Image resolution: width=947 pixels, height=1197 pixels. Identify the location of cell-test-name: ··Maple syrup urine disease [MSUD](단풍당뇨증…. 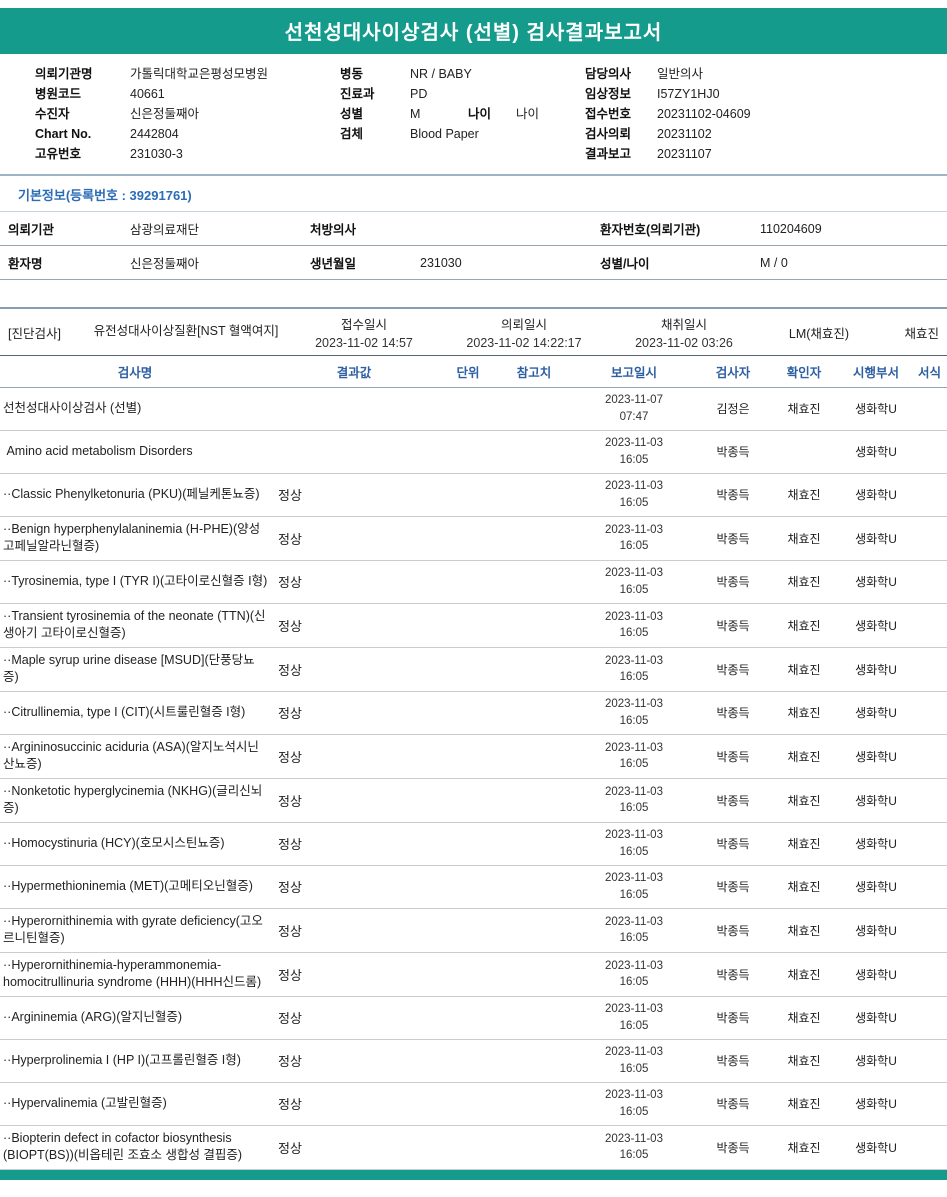
(135, 669).